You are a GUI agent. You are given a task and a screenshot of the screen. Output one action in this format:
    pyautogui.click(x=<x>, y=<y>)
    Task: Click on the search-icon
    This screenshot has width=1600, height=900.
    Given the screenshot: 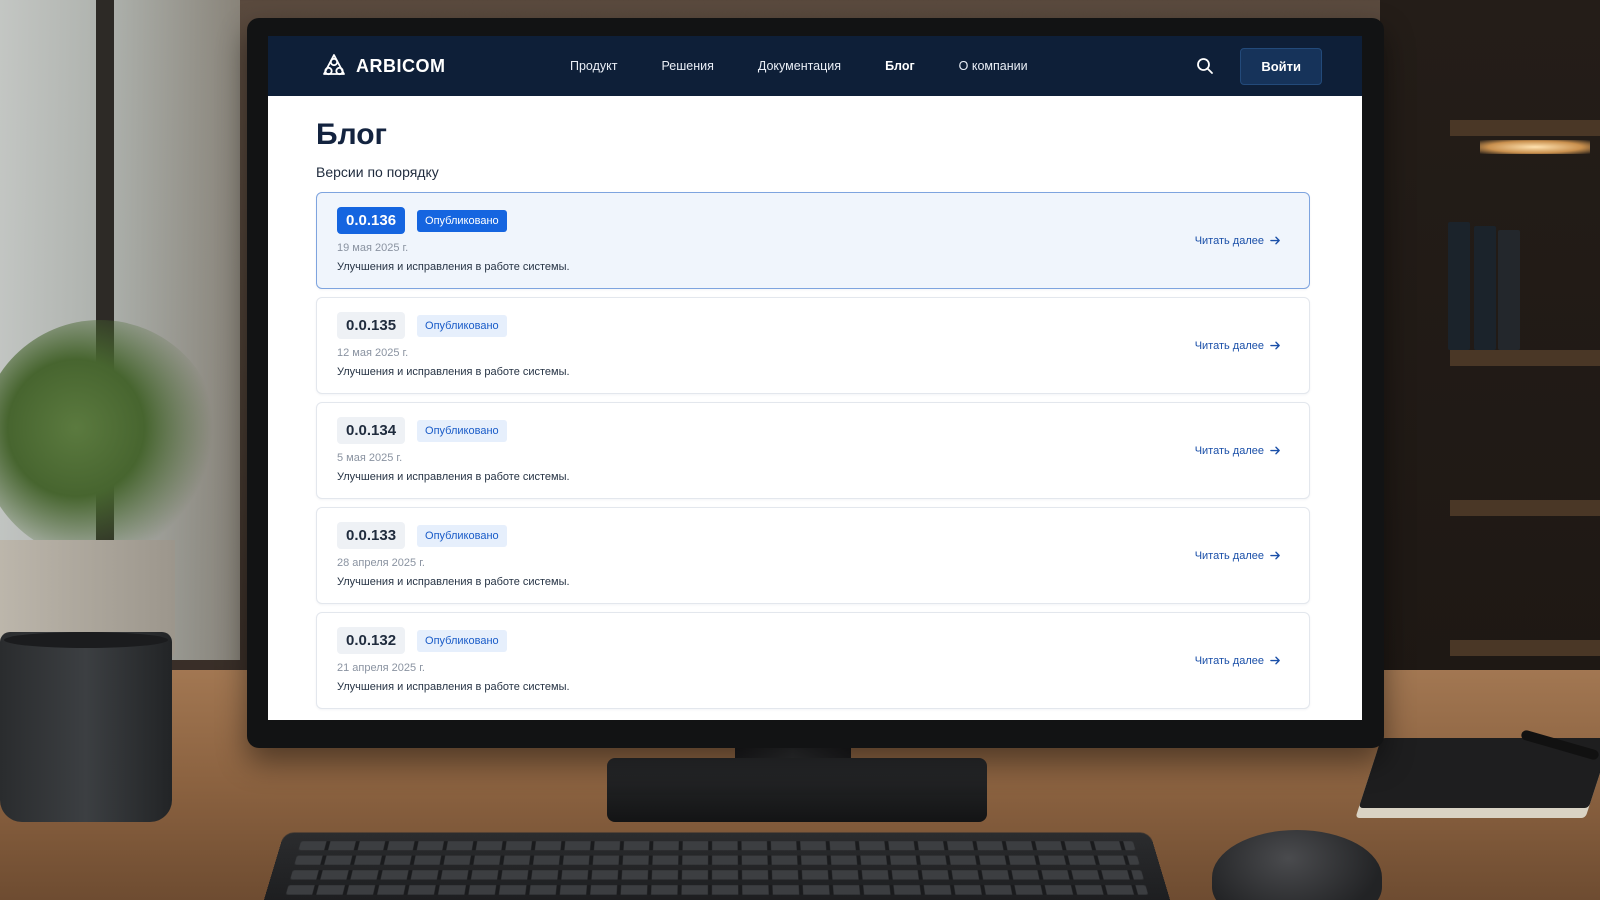 What is the action you would take?
    pyautogui.click(x=1205, y=66)
    